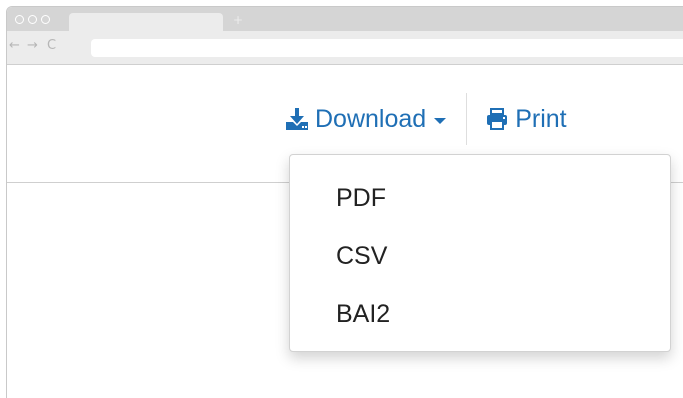 Image resolution: width=683 pixels, height=398 pixels. I want to click on reload-icon: C, so click(51, 46).